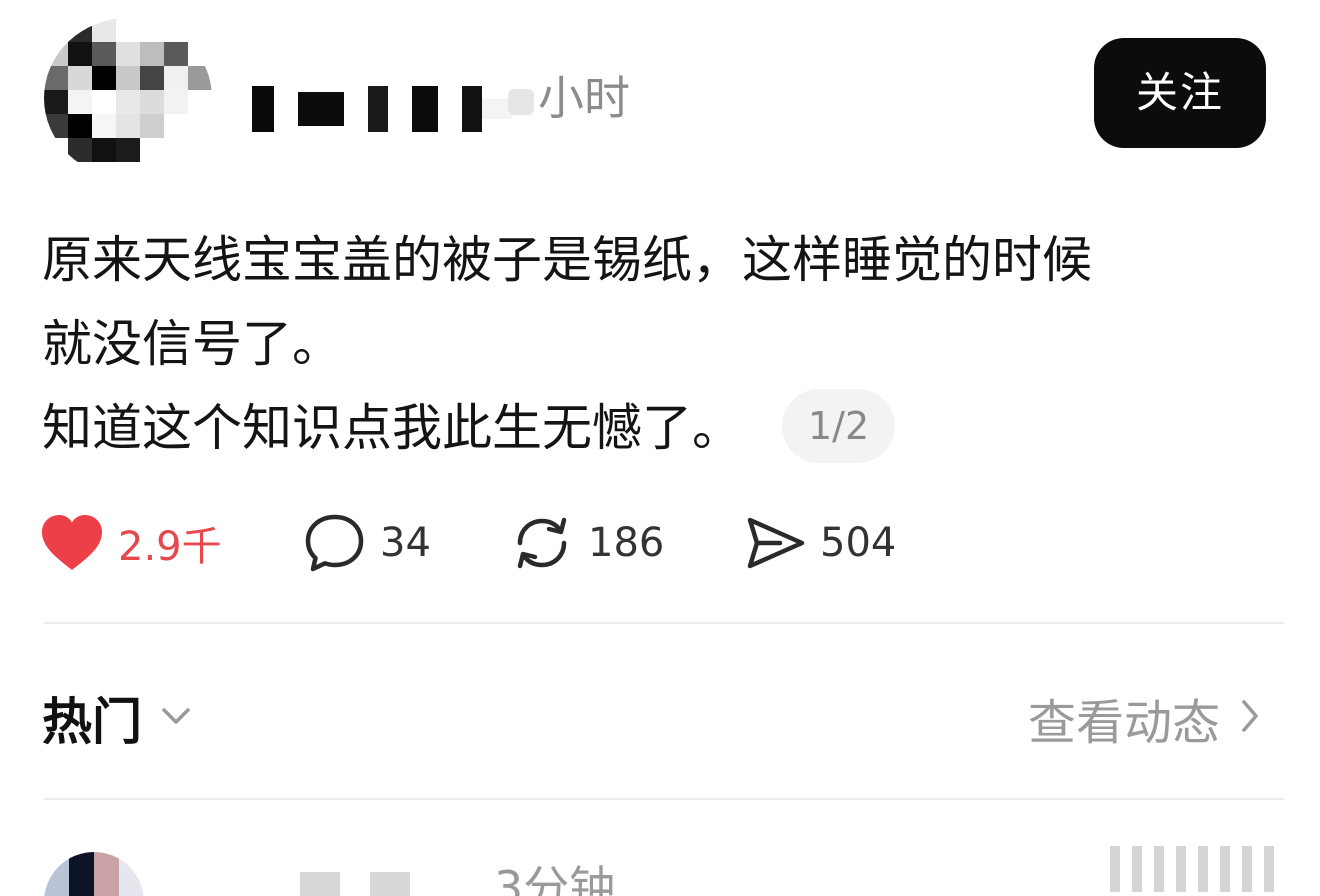 The width and height of the screenshot is (1320, 896). I want to click on comment-count: 34, so click(405, 543).